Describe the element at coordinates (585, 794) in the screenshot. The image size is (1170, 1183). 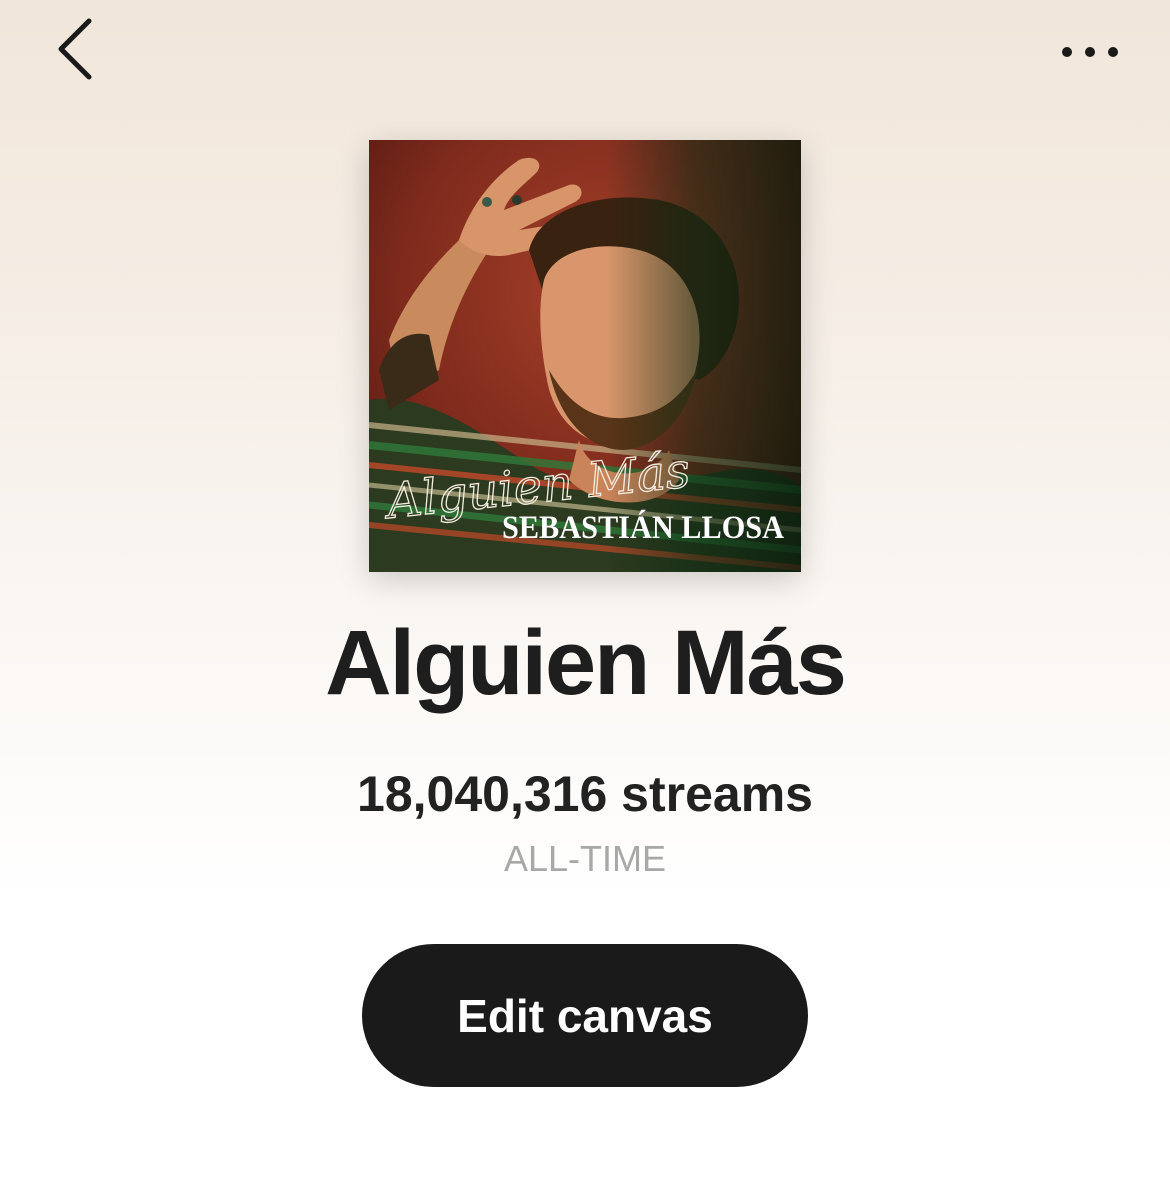
I see `streams-count: 18,040,316 streams` at that location.